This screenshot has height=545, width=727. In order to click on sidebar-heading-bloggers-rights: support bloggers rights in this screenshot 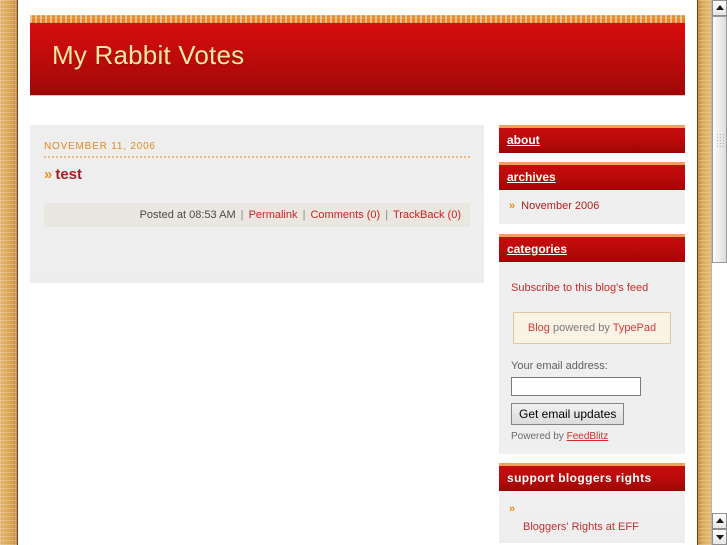, I will do `click(592, 477)`.